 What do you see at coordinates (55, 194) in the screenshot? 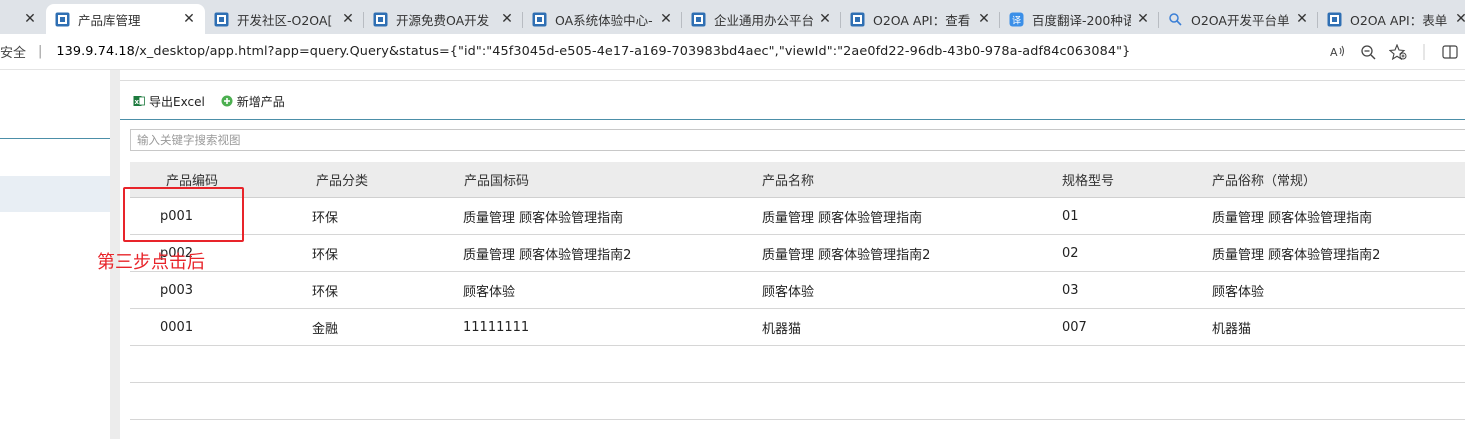
I see `left-nav-selected-item` at bounding box center [55, 194].